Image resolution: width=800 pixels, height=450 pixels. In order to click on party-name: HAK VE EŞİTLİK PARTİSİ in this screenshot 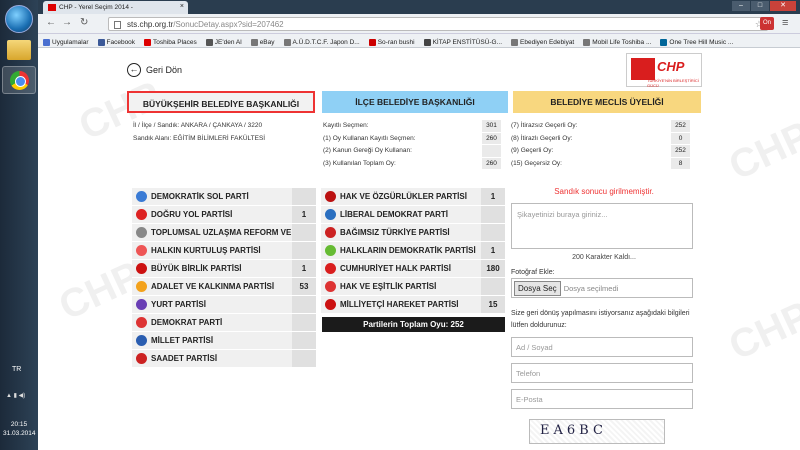, I will do `click(388, 286)`.